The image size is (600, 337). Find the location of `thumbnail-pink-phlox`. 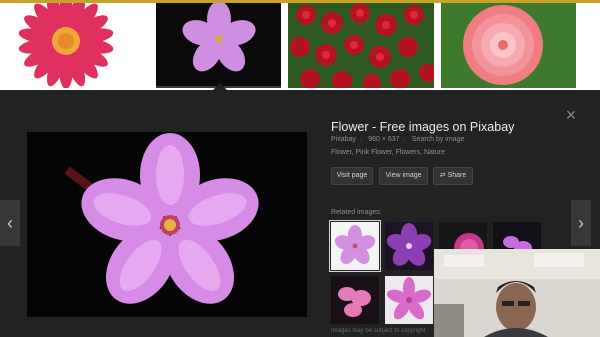

thumbnail-pink-phlox is located at coordinates (218, 45).